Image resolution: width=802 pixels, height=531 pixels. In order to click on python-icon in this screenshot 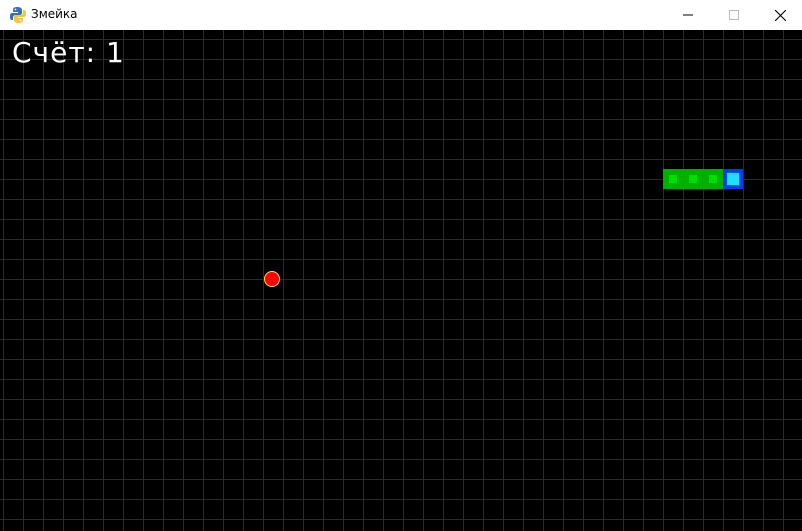, I will do `click(18, 15)`.